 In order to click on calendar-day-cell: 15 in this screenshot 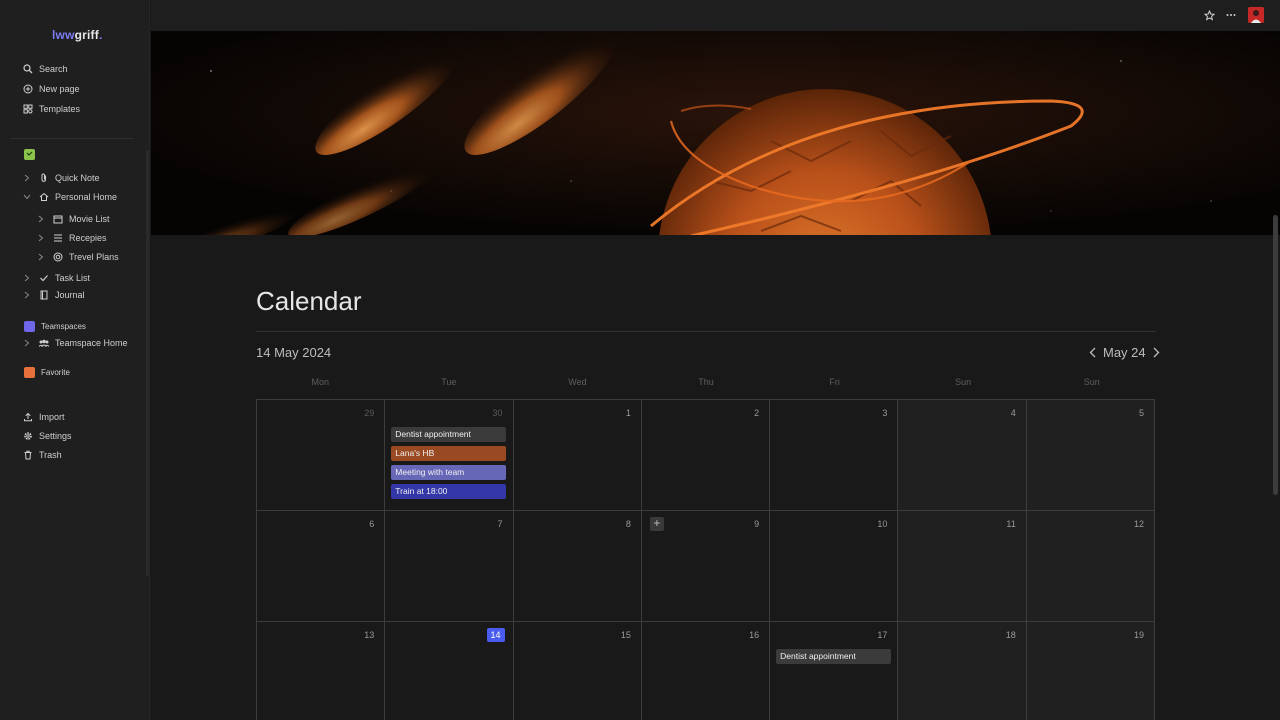, I will do `click(577, 671)`.